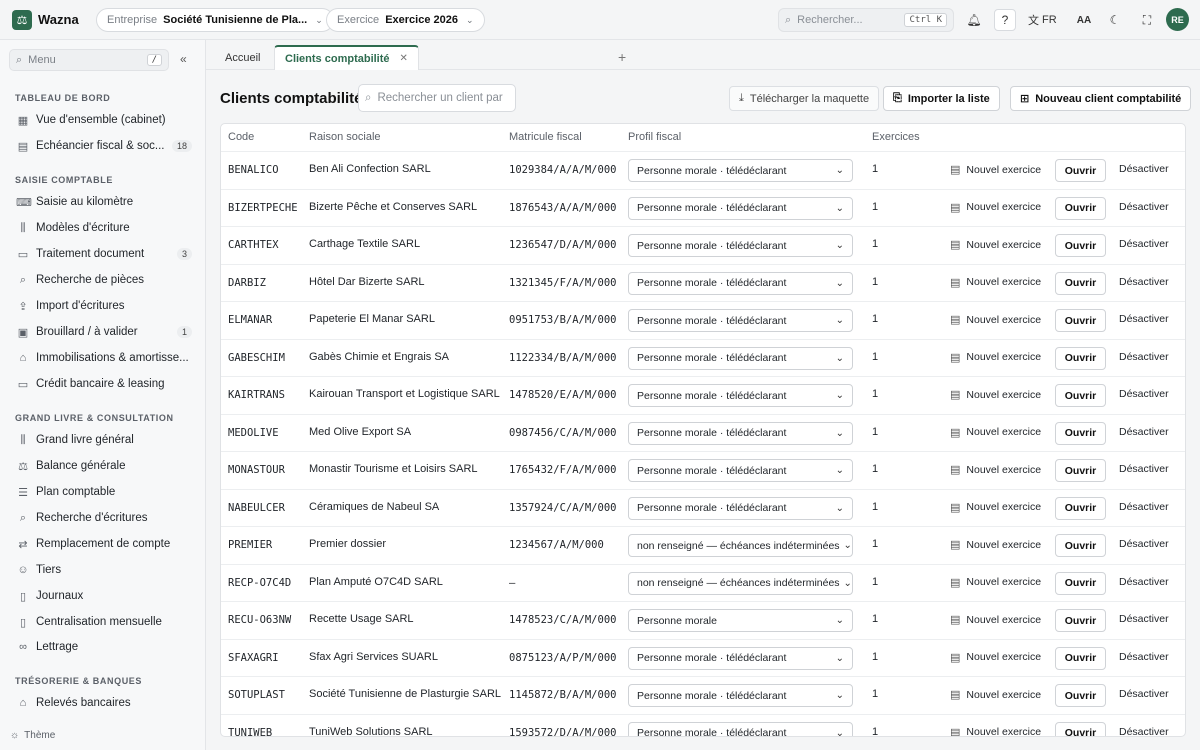  I want to click on download-template-button: ⤓ Télécharger la maquette, so click(804, 98).